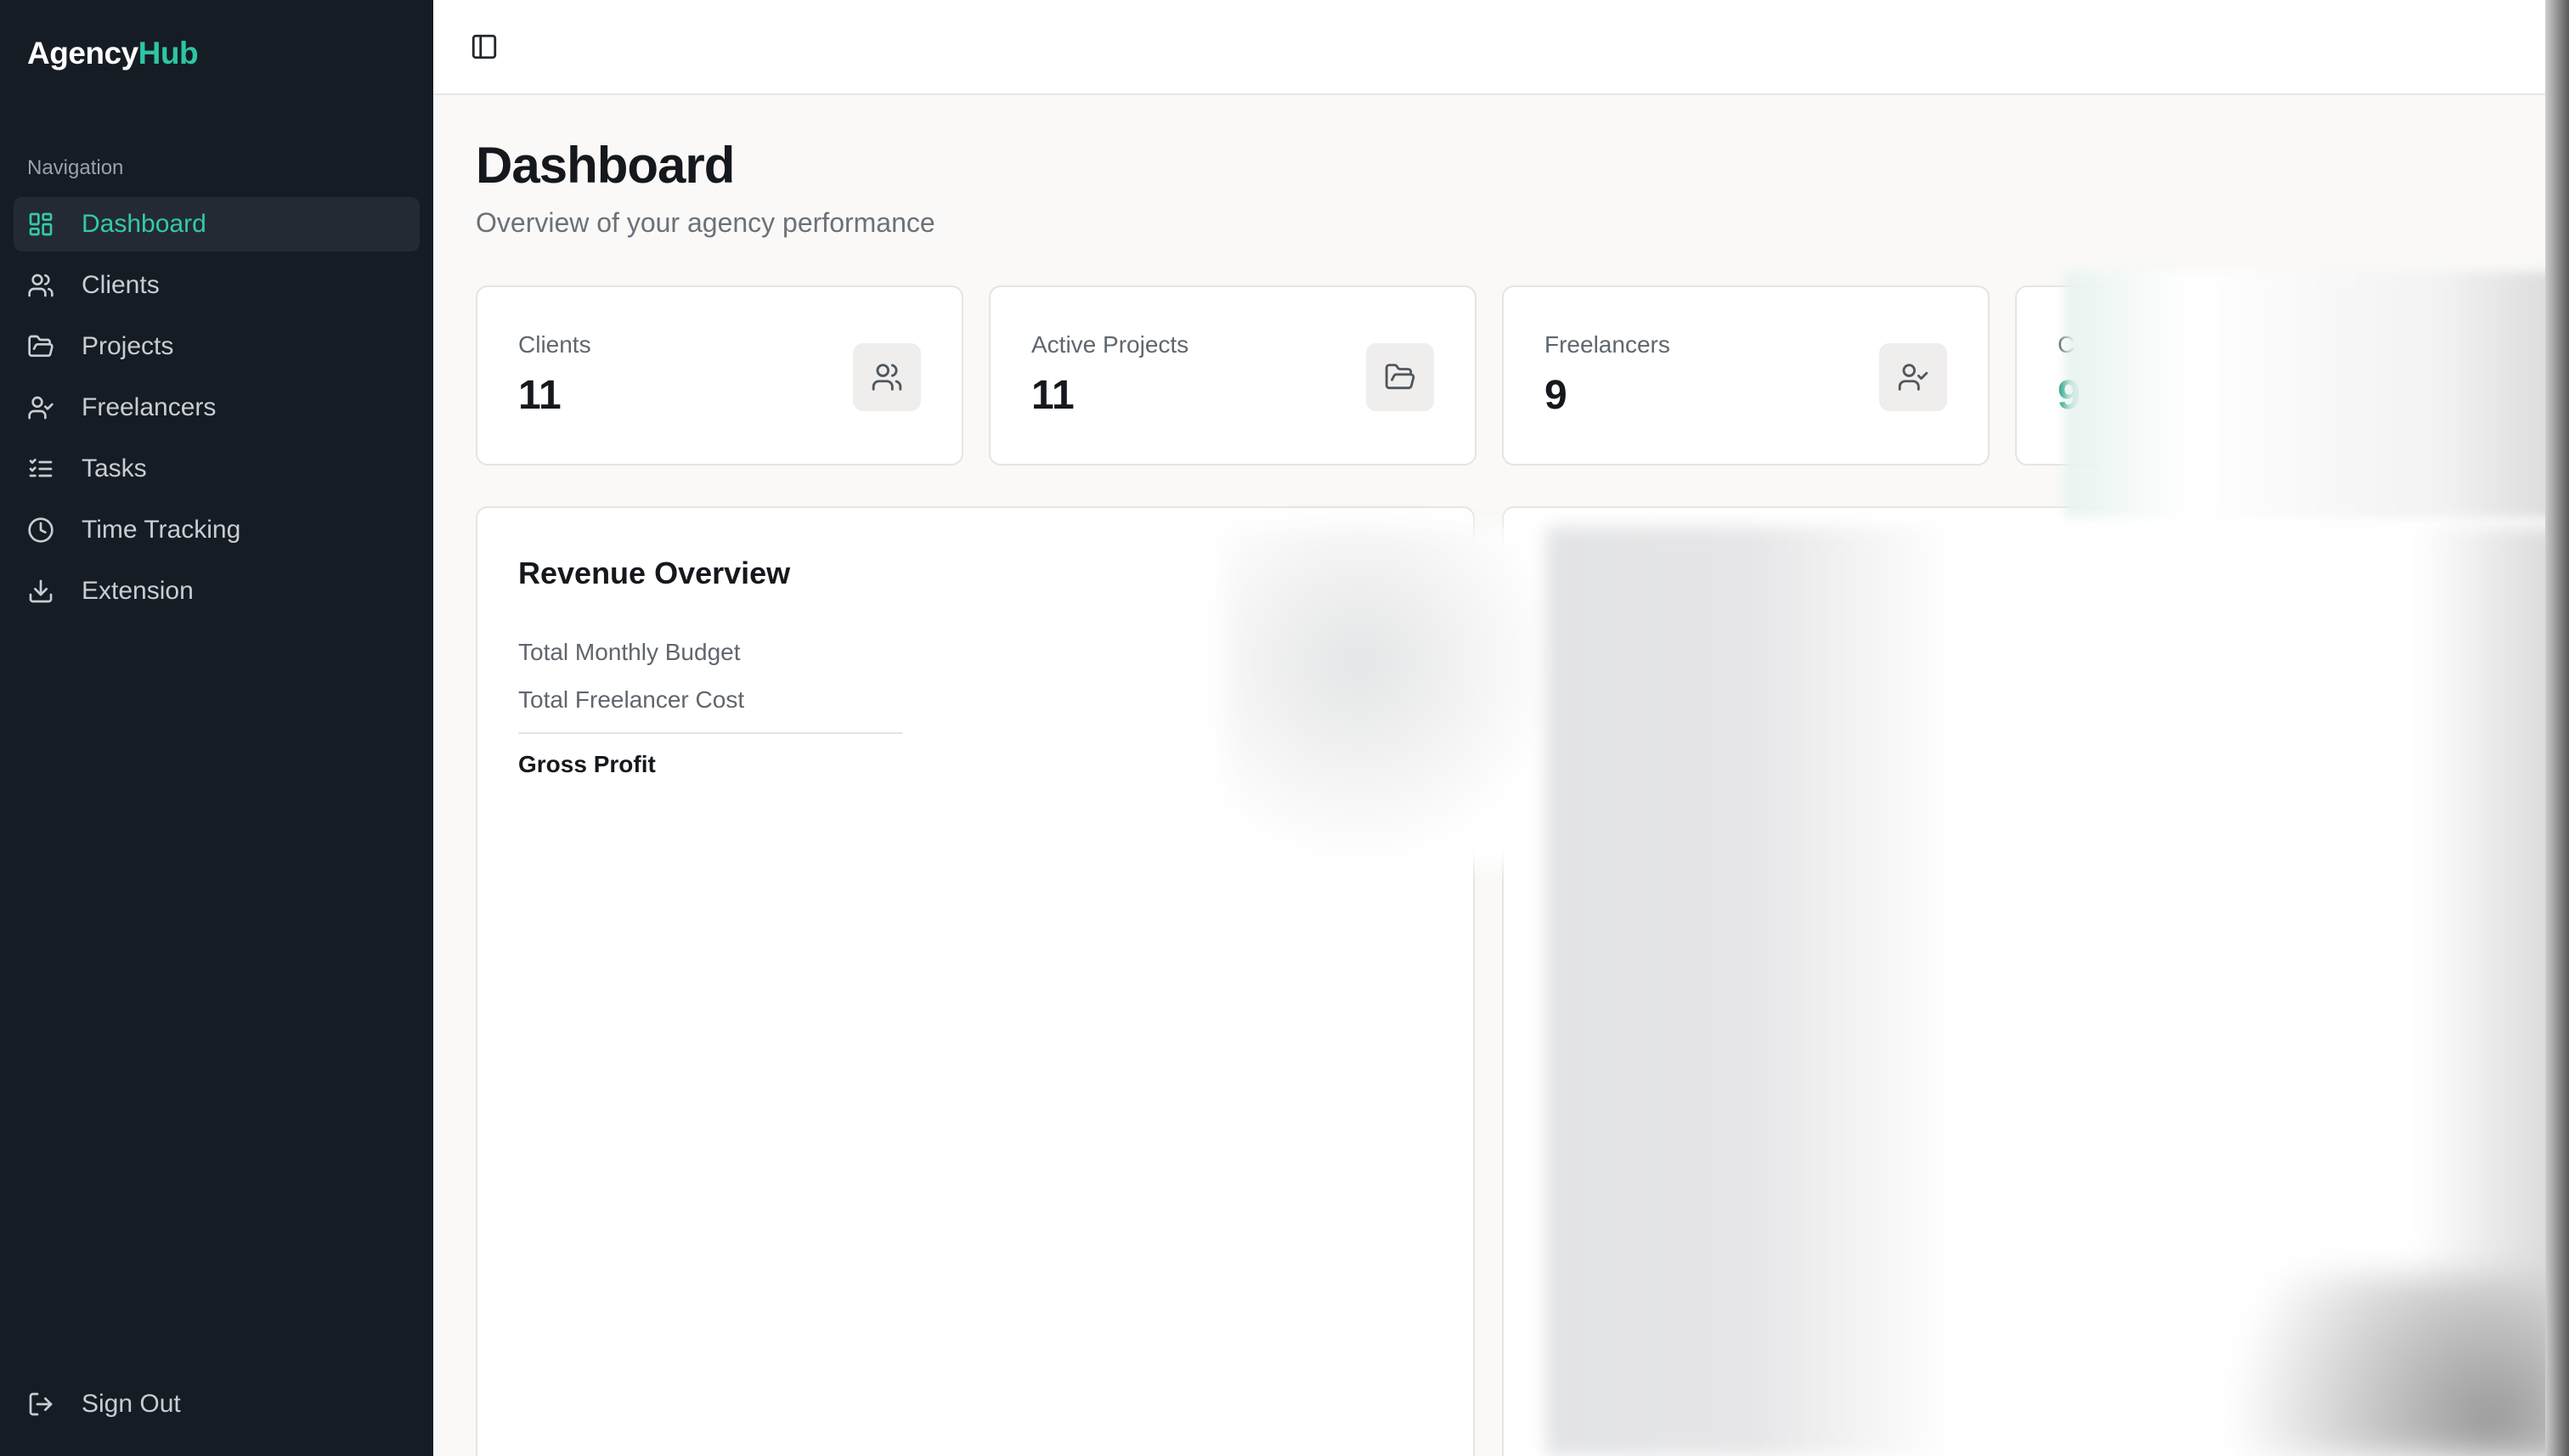  What do you see at coordinates (217, 346) in the screenshot?
I see `sidebar-item-projects: Projects` at bounding box center [217, 346].